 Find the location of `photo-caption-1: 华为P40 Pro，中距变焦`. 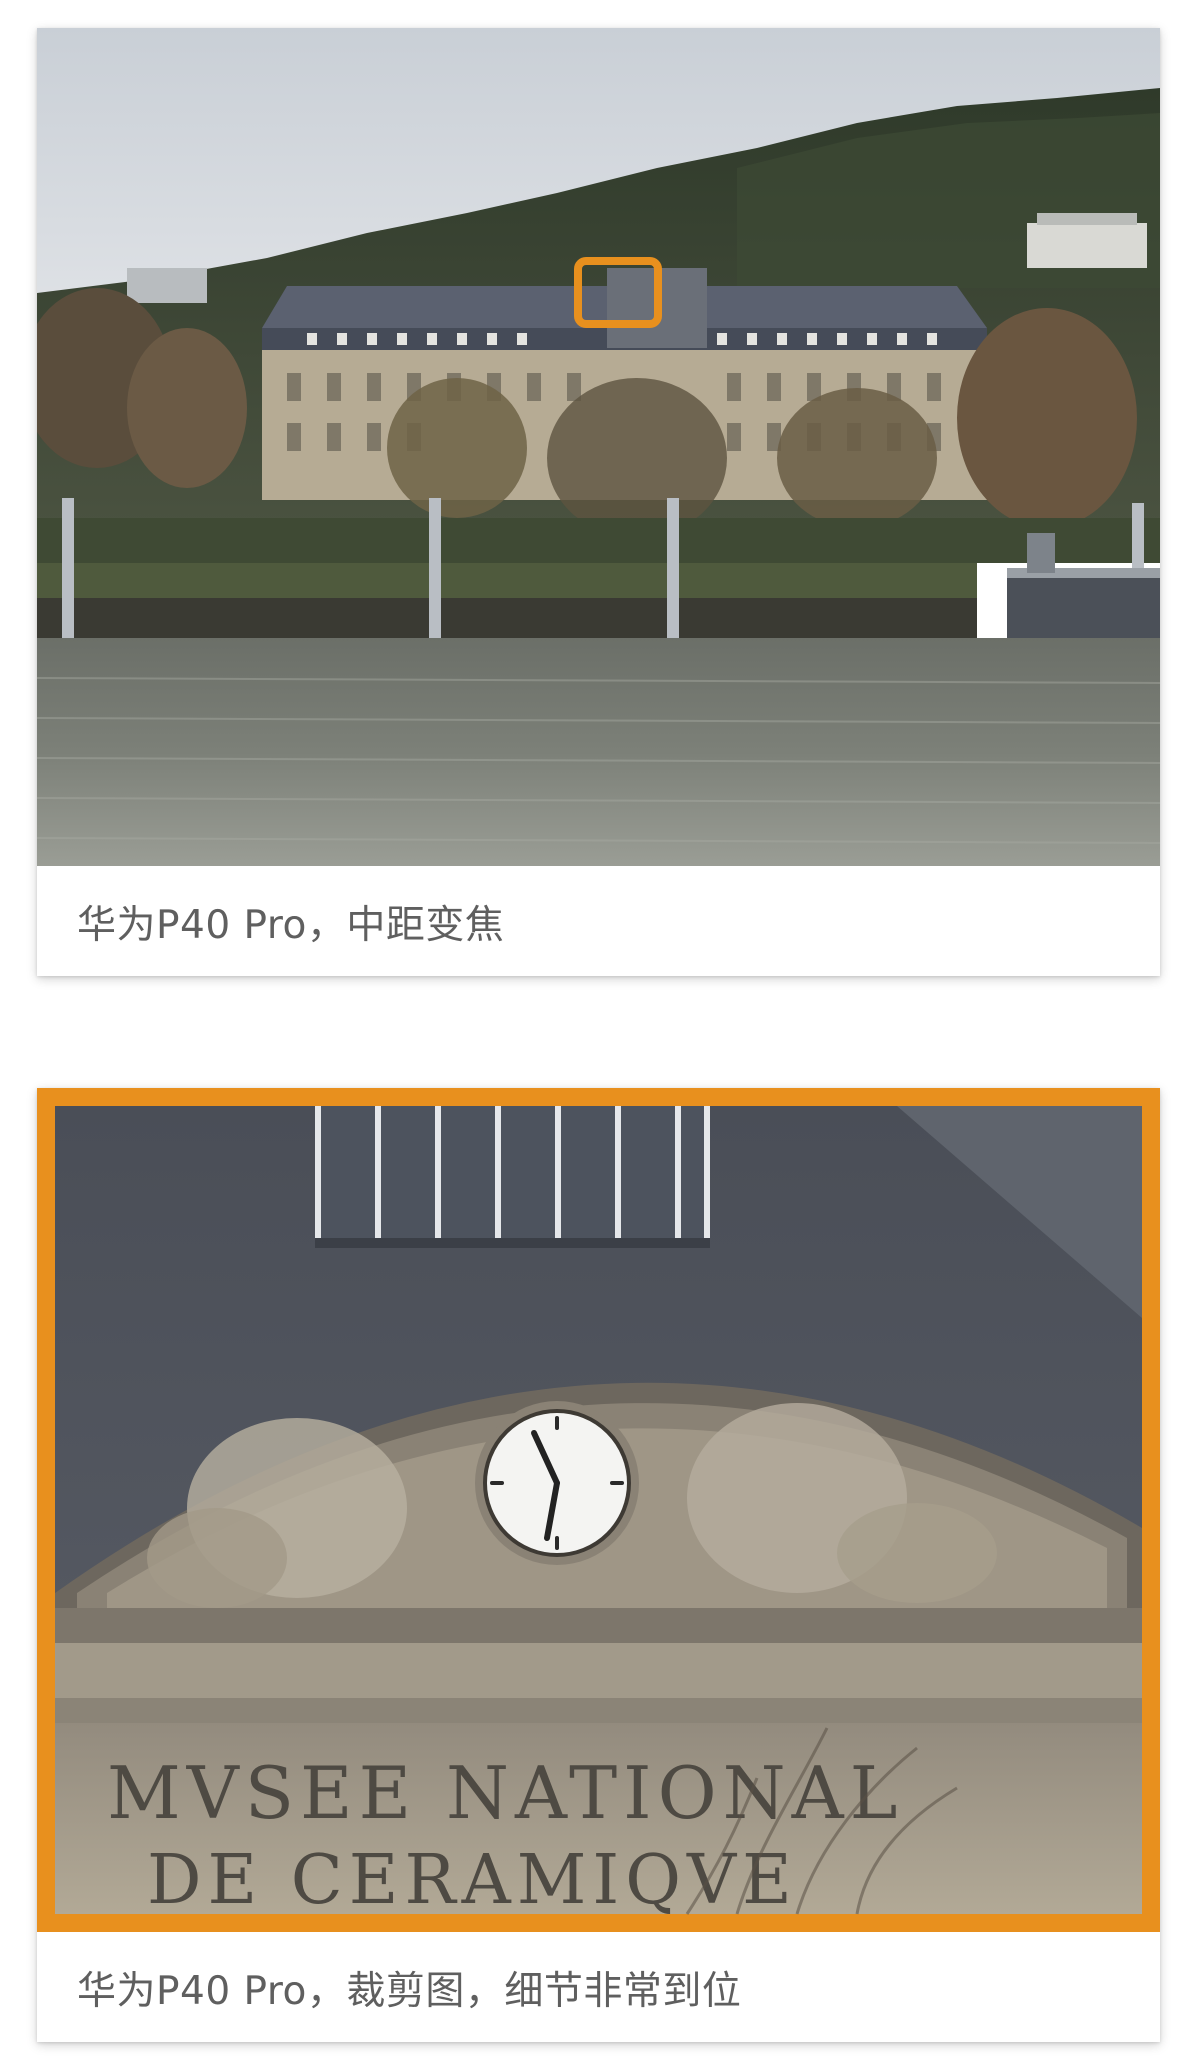

photo-caption-1: 华为P40 Pro，中距变焦 is located at coordinates (291, 925).